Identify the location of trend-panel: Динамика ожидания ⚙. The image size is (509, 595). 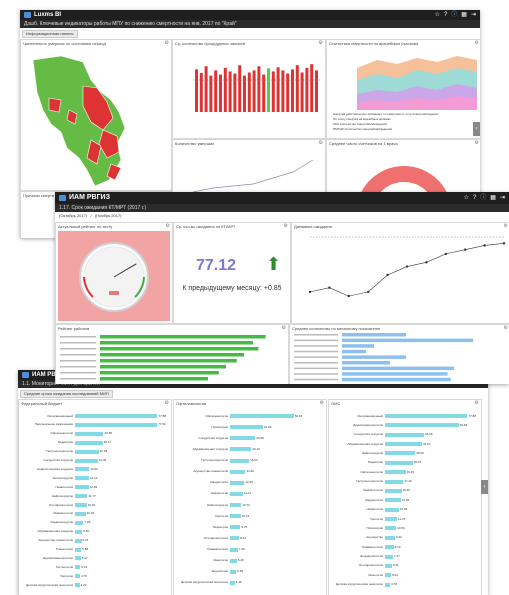
(400, 273).